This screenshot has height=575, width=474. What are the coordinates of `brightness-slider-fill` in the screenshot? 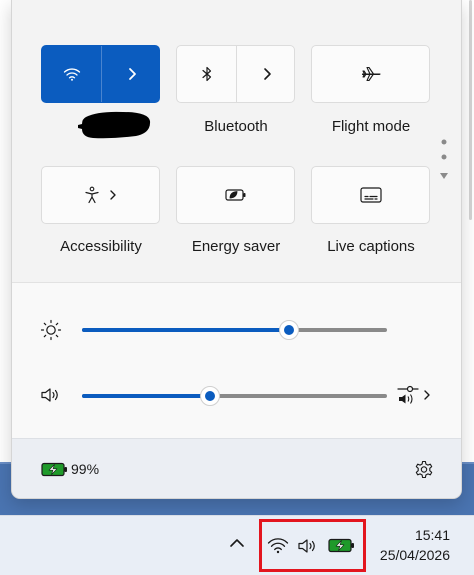 It's located at (185, 330).